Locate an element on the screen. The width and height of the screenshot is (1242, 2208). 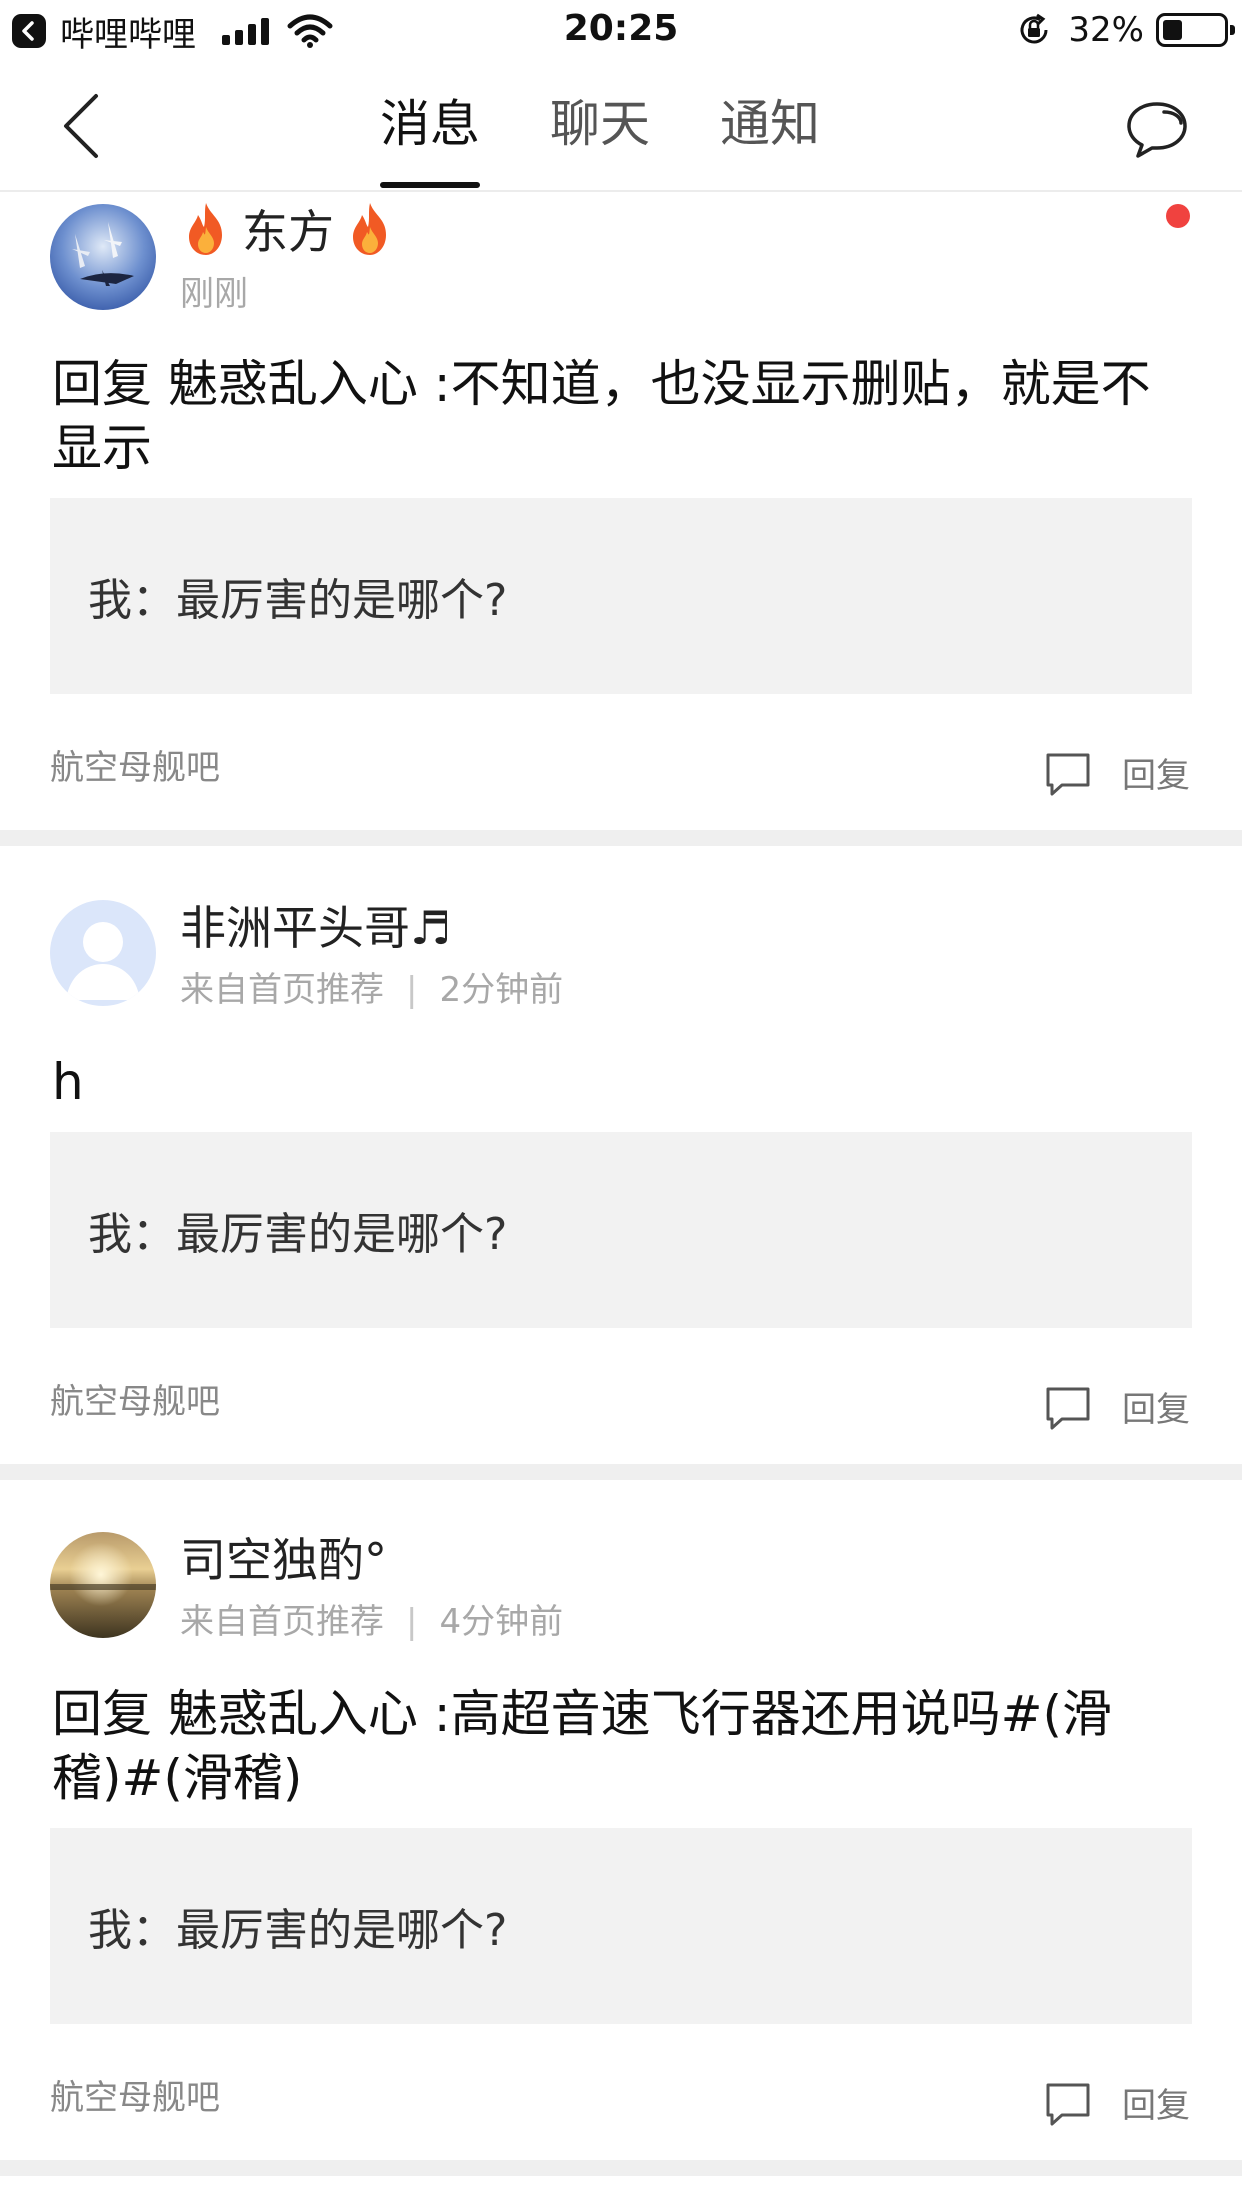
author-name: 非洲平头哥♬ is located at coordinates (315, 925).